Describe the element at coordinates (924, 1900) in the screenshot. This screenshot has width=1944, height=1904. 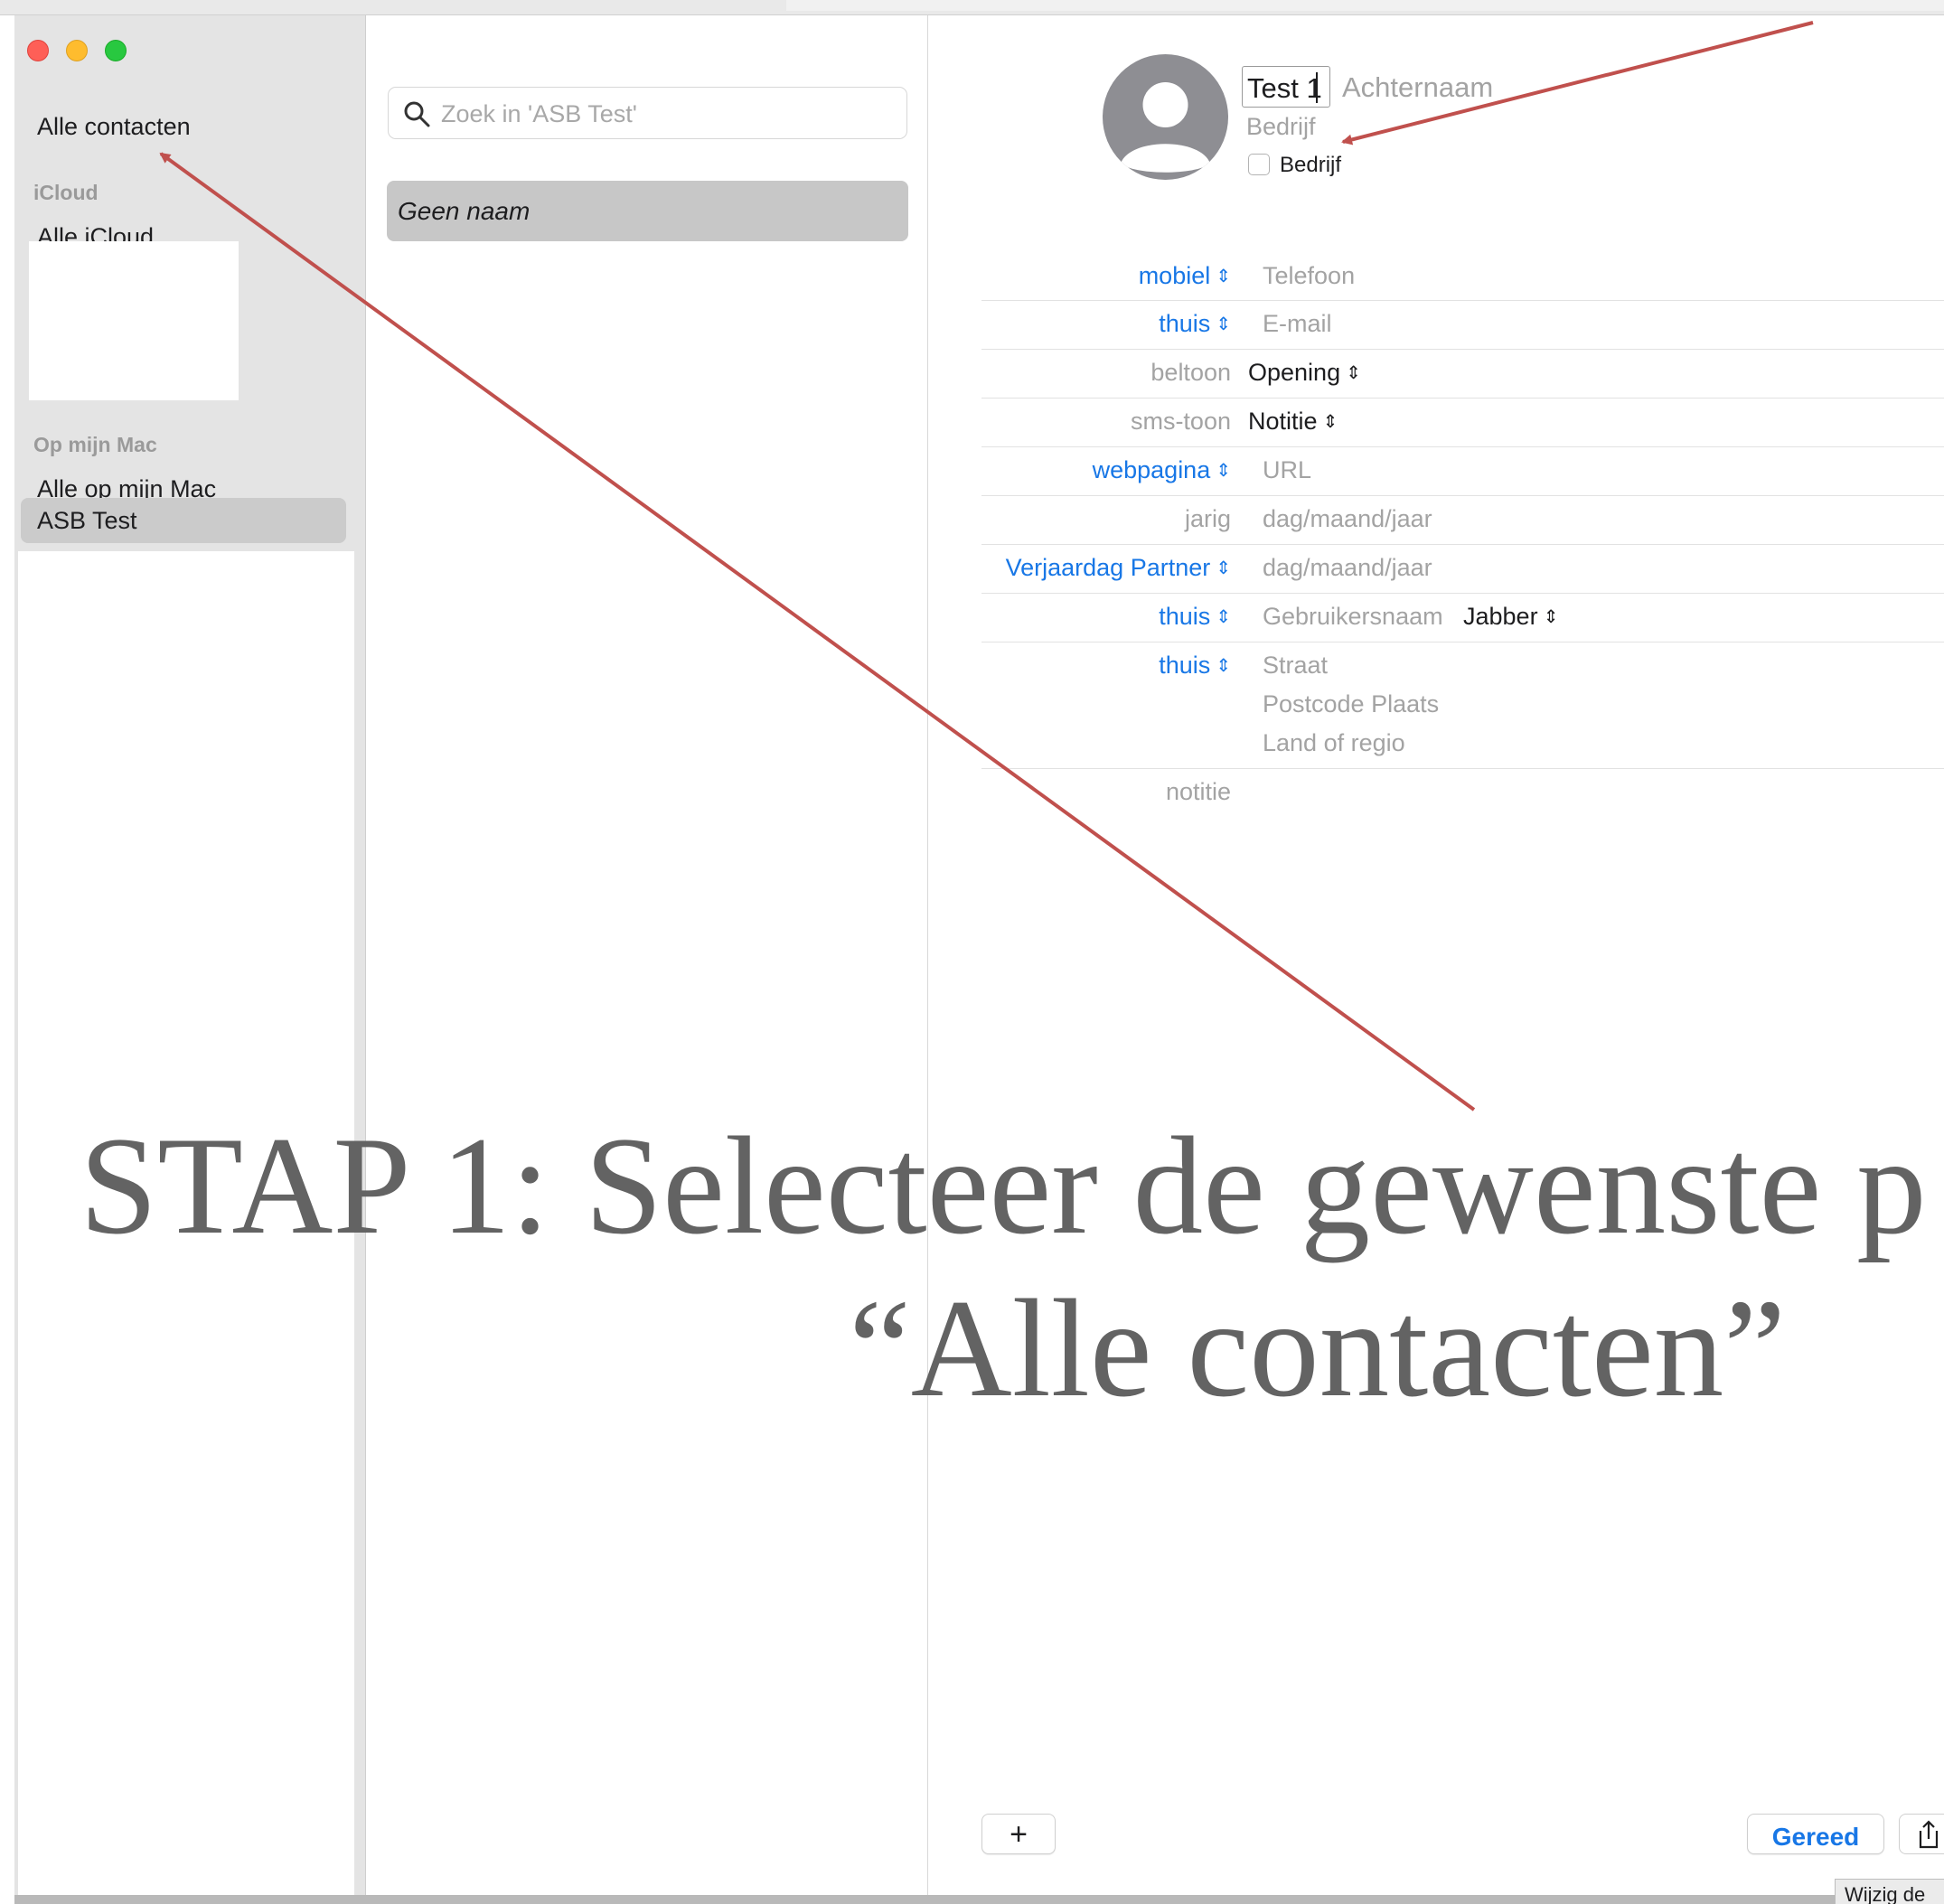
I see `window-bottom-edge` at that location.